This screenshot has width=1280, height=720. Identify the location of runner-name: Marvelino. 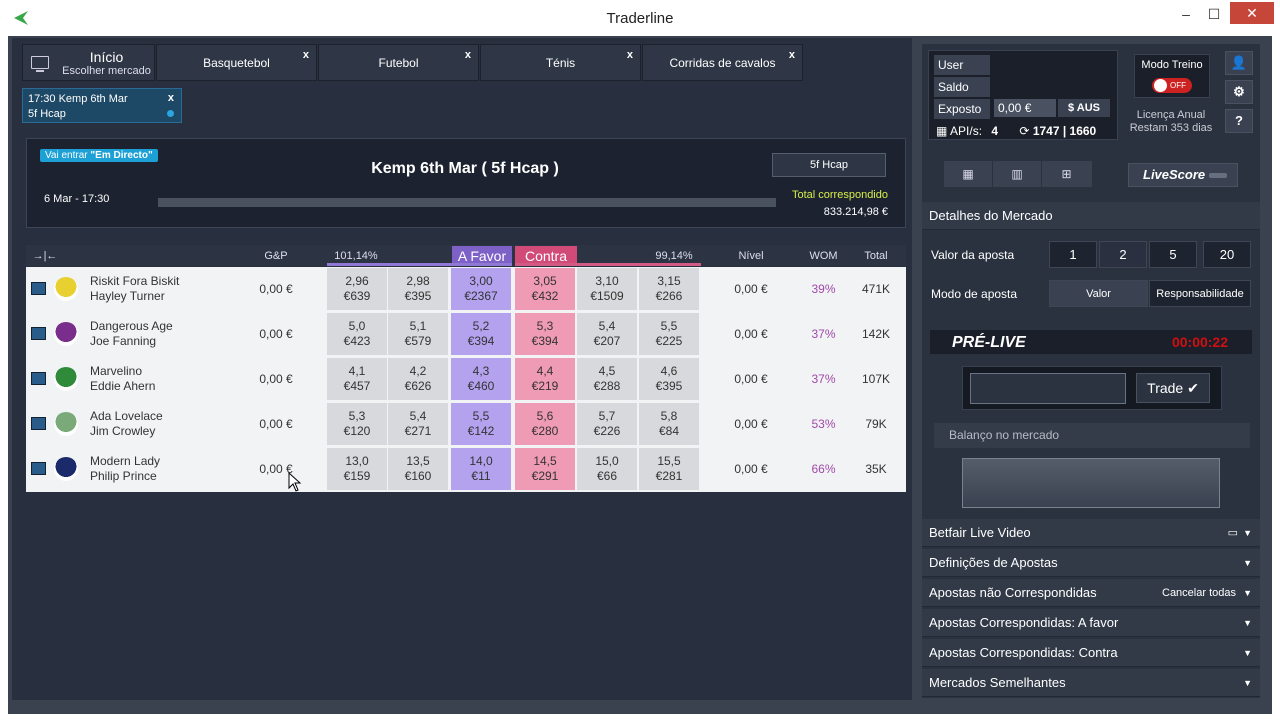
(116, 371).